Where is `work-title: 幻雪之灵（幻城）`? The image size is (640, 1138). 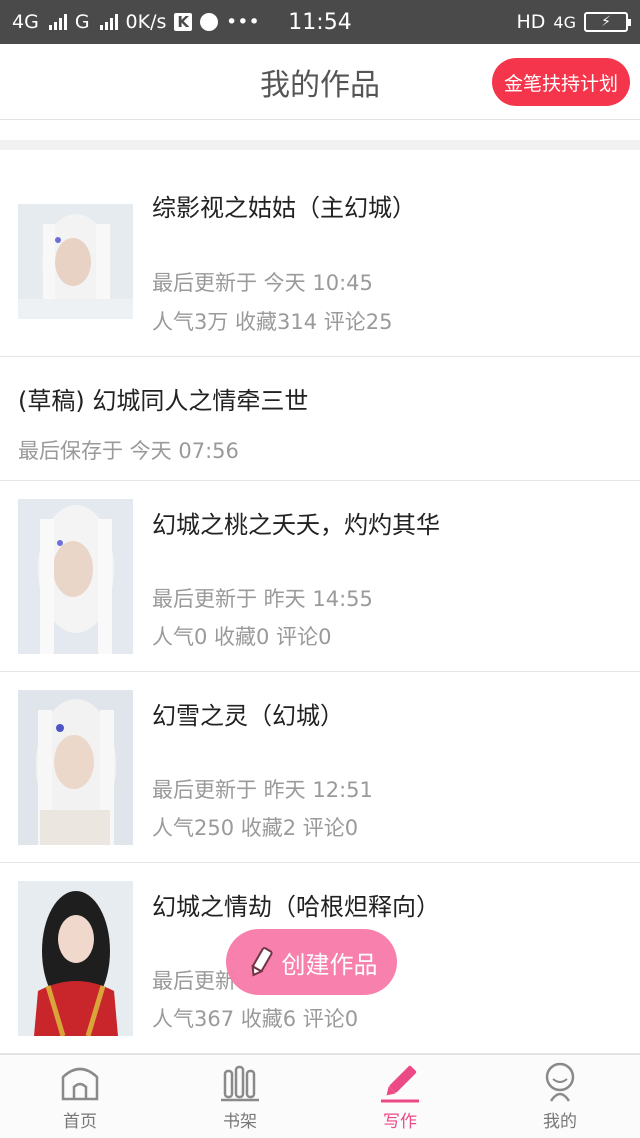
work-title: 幻雪之灵（幻城） is located at coordinates (248, 716).